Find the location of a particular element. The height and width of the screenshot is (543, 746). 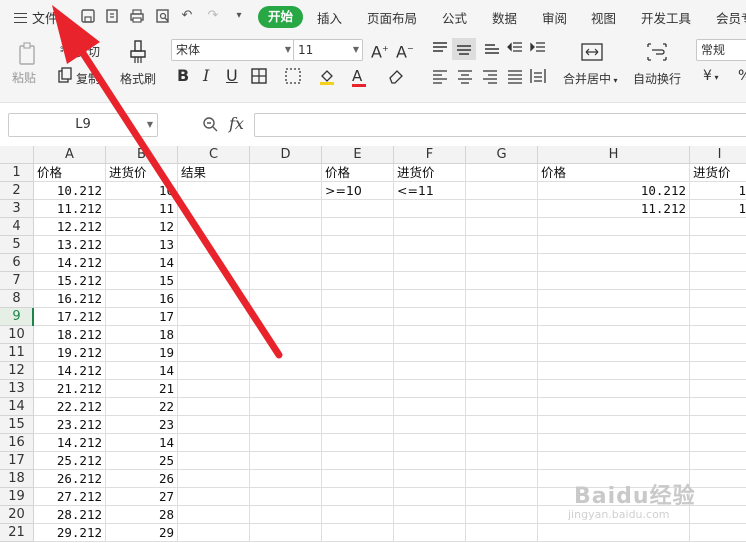

cell-e20 is located at coordinates (358, 515).